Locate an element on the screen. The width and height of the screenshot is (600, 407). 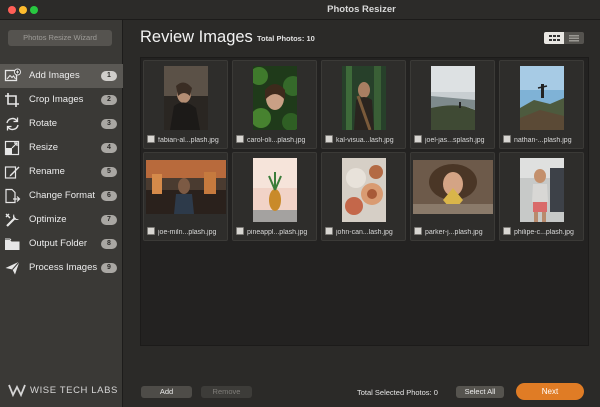
photo-filename: kal-visua...lash.jpg is located at coordinates (365, 140).